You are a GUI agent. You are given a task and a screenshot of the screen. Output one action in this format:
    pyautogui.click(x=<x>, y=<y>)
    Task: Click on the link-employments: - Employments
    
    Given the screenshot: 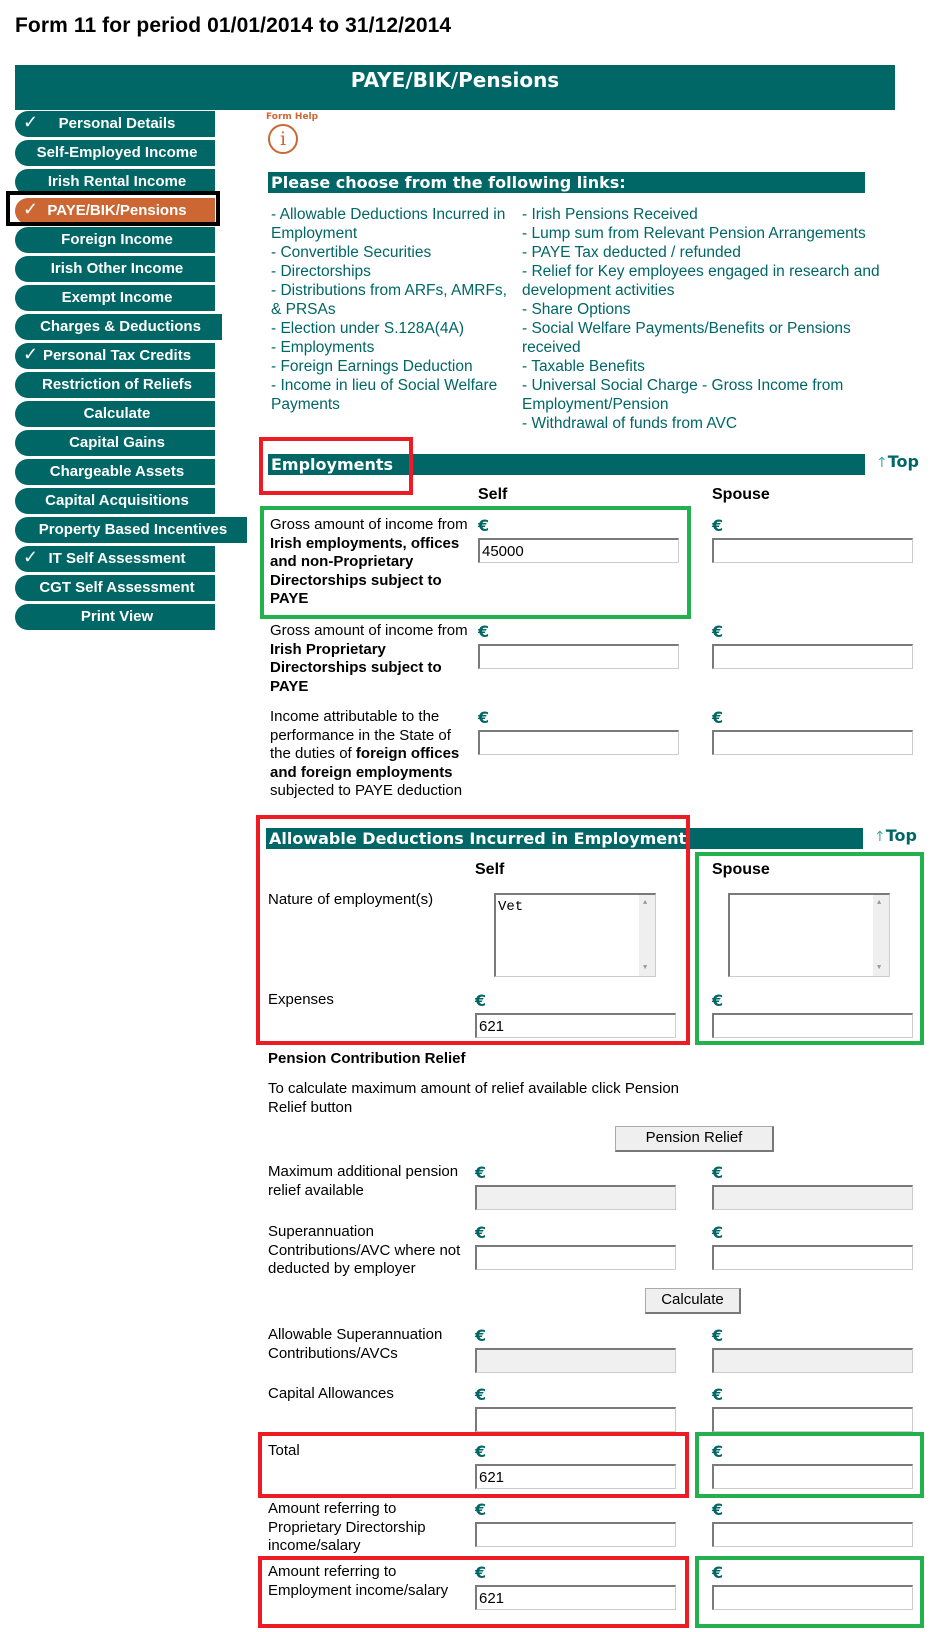 What is the action you would take?
    pyautogui.click(x=395, y=347)
    